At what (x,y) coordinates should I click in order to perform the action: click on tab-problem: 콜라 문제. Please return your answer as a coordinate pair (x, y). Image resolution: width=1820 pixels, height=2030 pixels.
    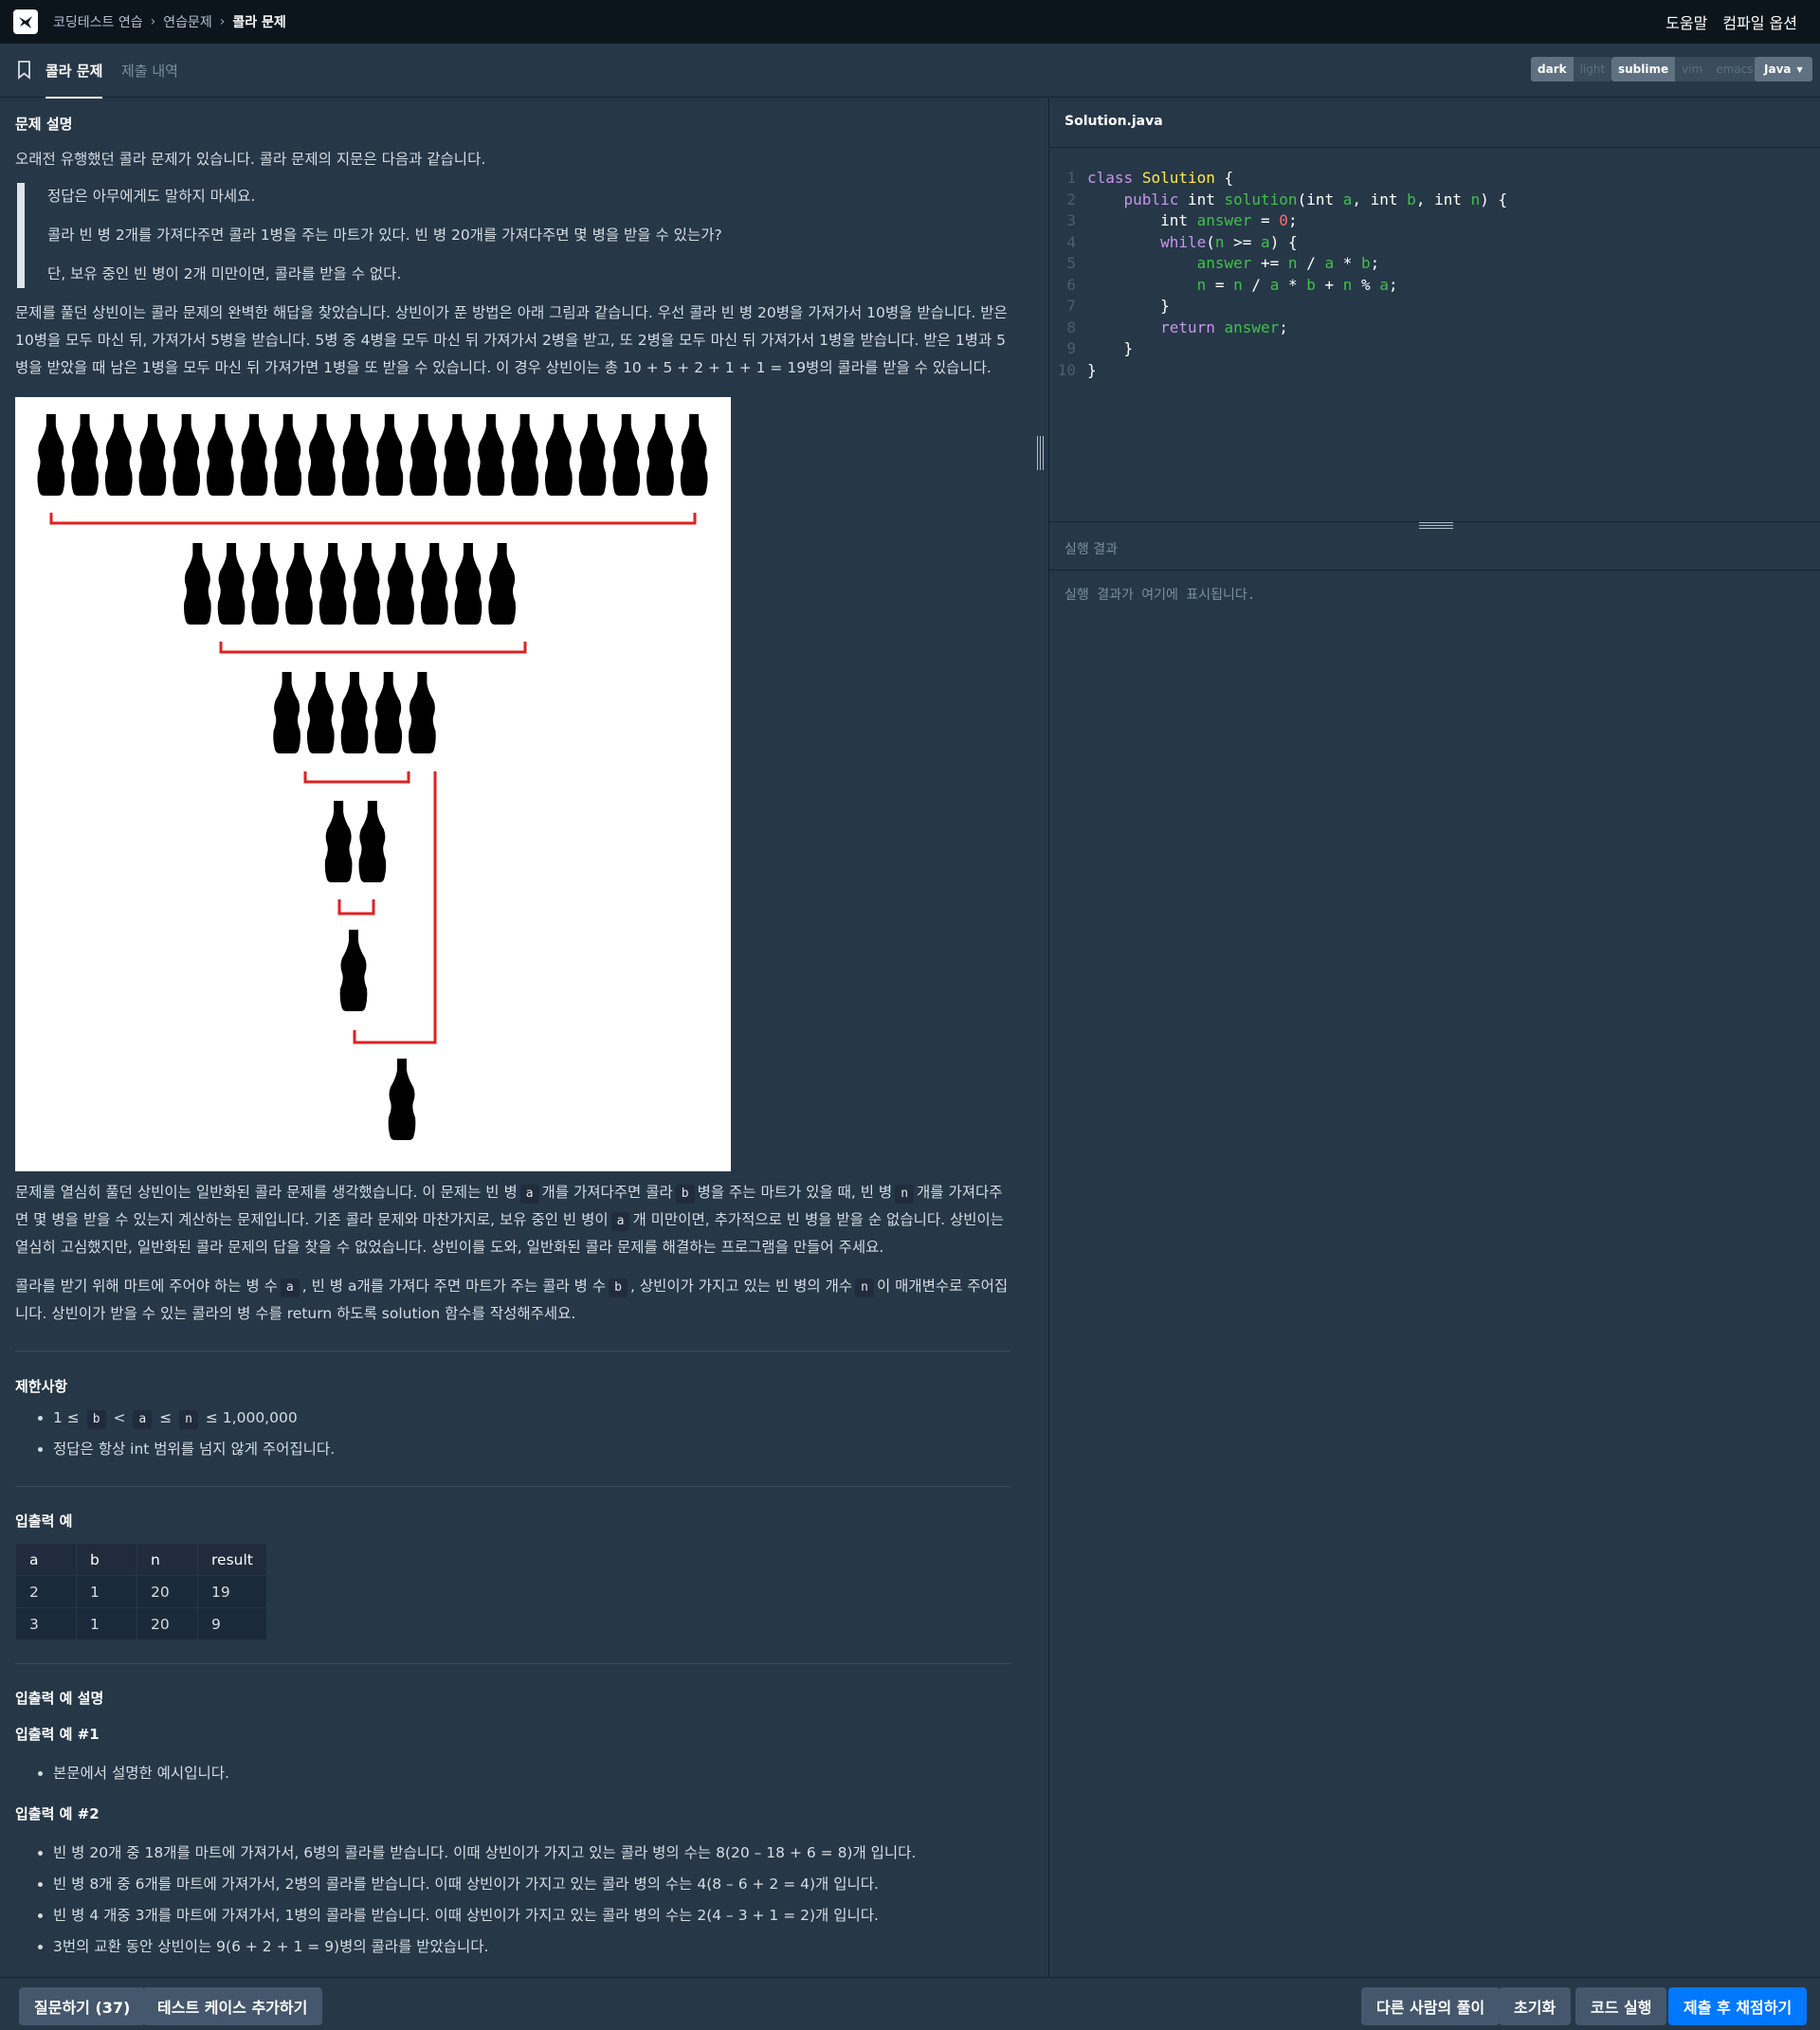
    Looking at the image, I should click on (74, 80).